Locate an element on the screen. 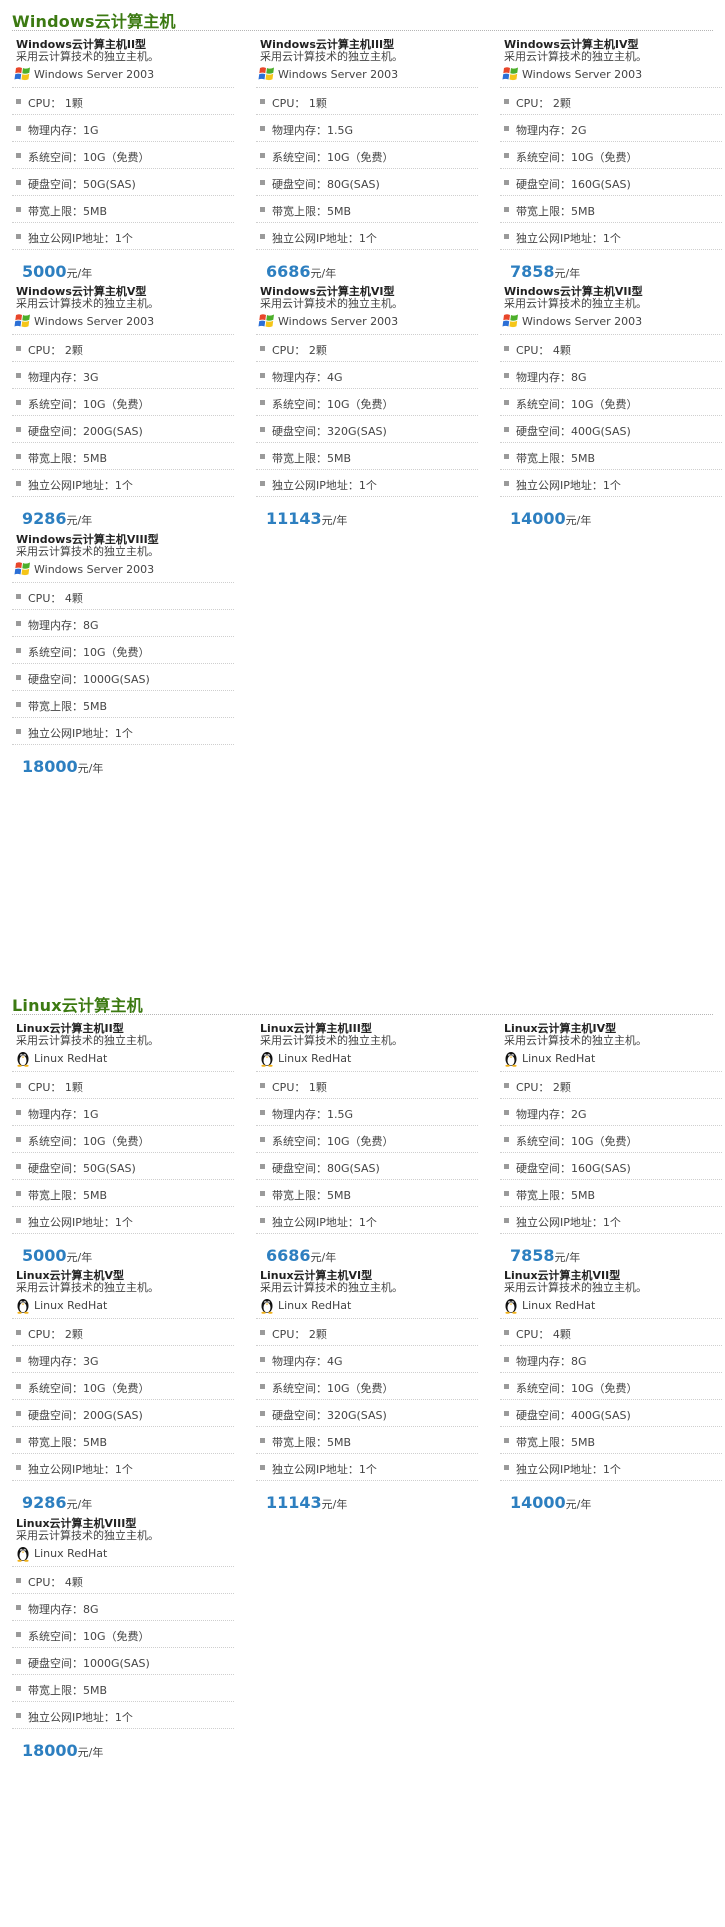 This screenshot has height=1927, width=725. spec-memory: 物理内存：4G is located at coordinates (367, 1358).